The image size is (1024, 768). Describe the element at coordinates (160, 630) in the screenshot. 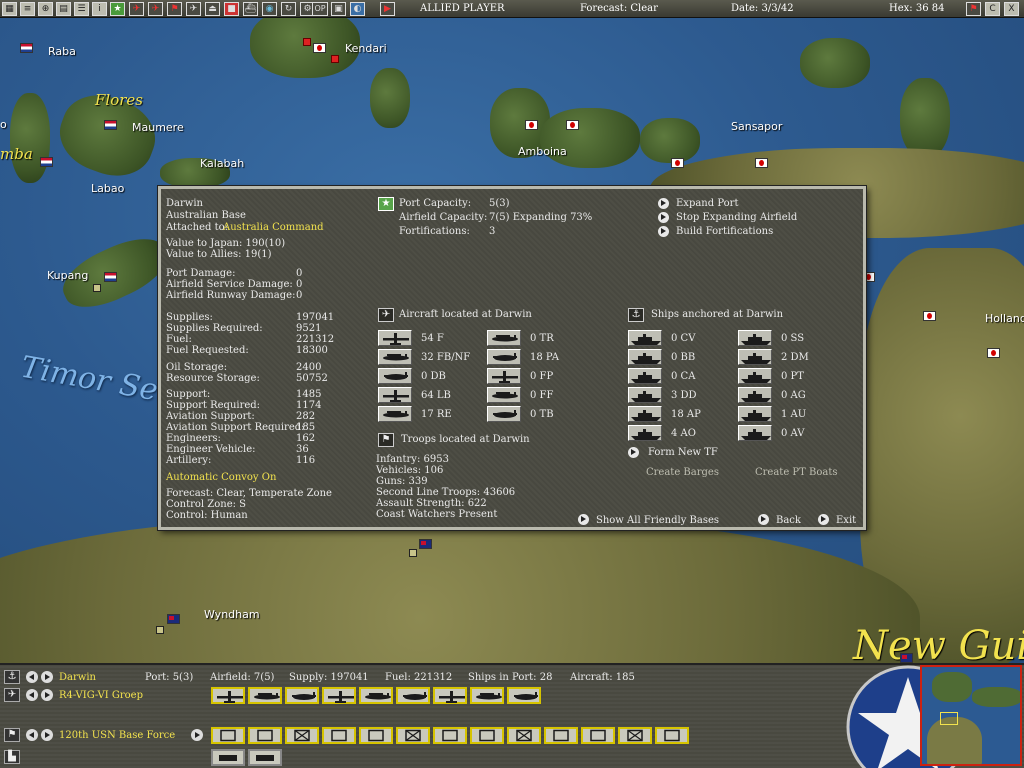

I see `base-marker-wyndham` at that location.